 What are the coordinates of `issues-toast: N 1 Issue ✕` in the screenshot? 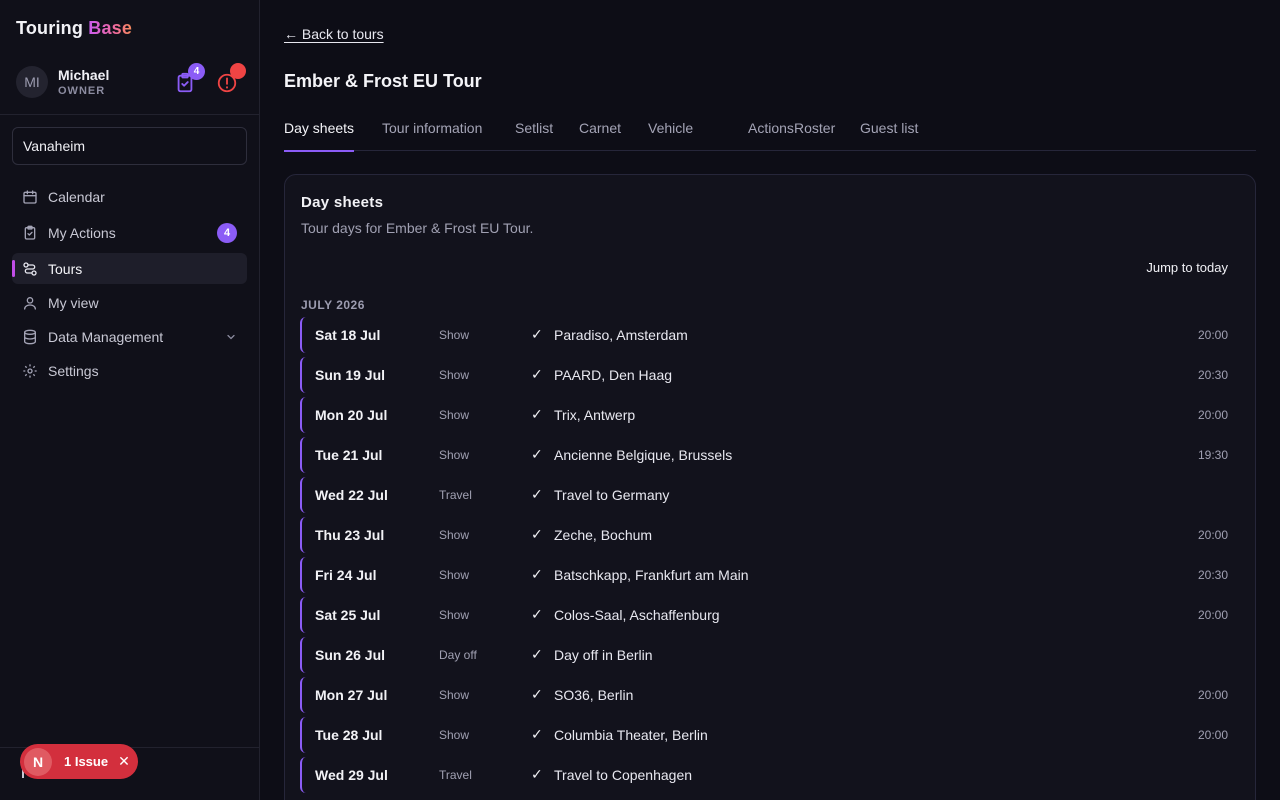 It's located at (79, 761).